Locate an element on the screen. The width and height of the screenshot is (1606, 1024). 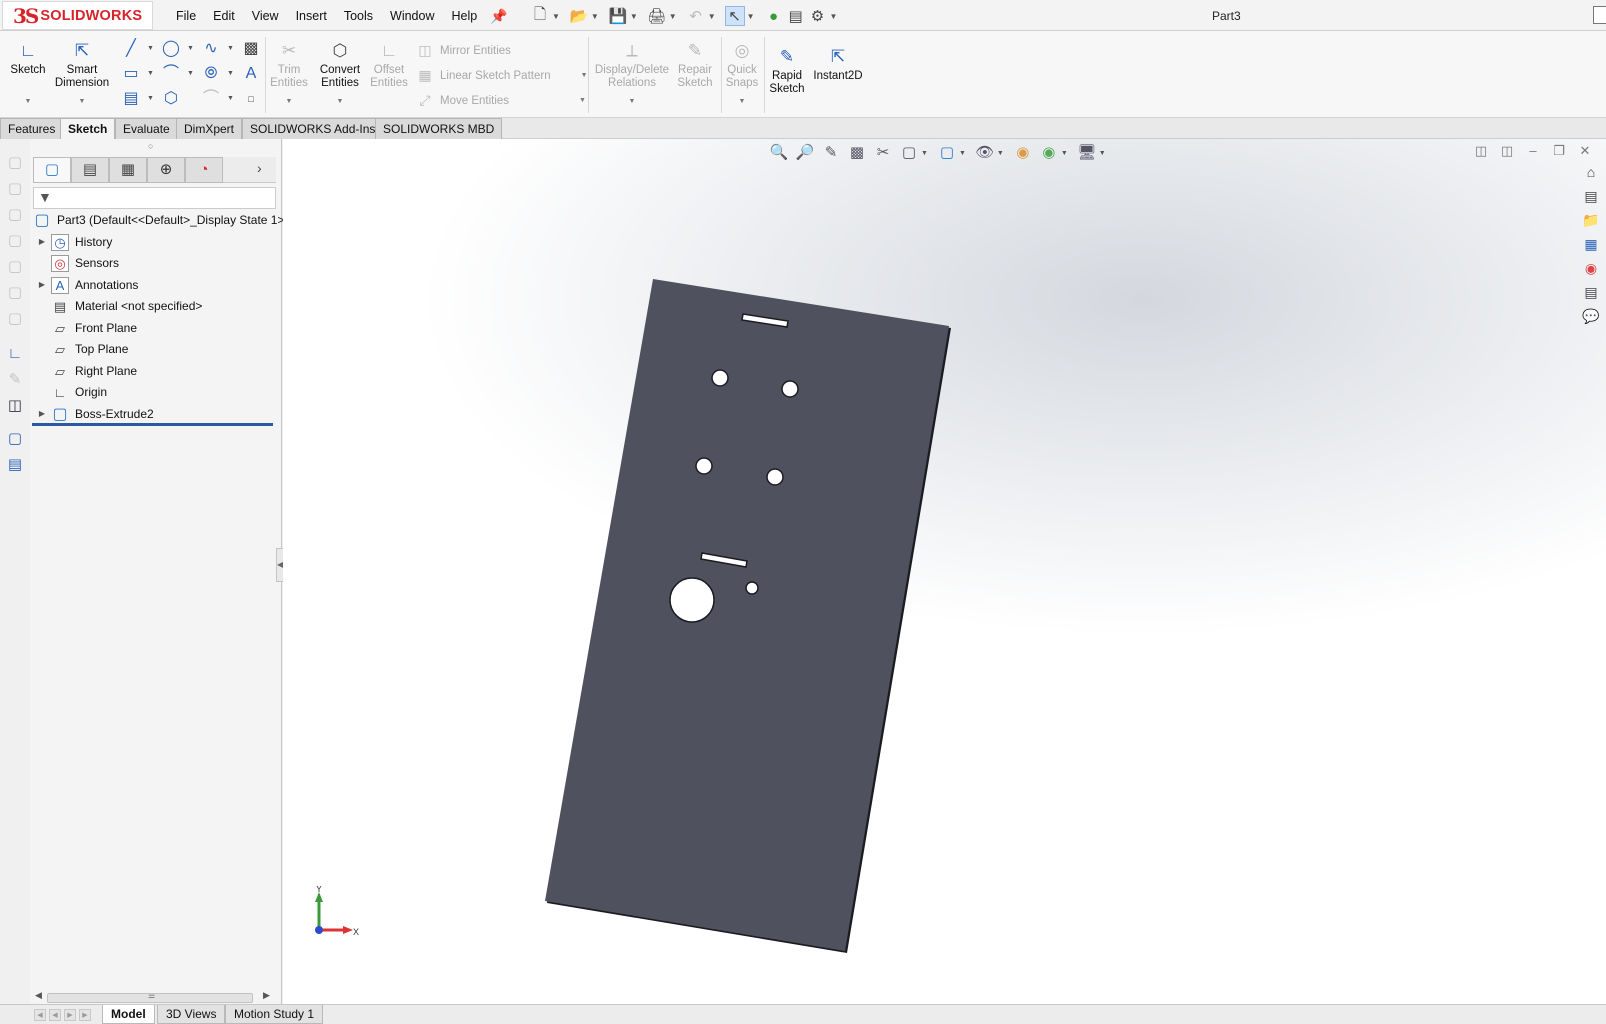
previous-view-icon: ✎ is located at coordinates (831, 153).